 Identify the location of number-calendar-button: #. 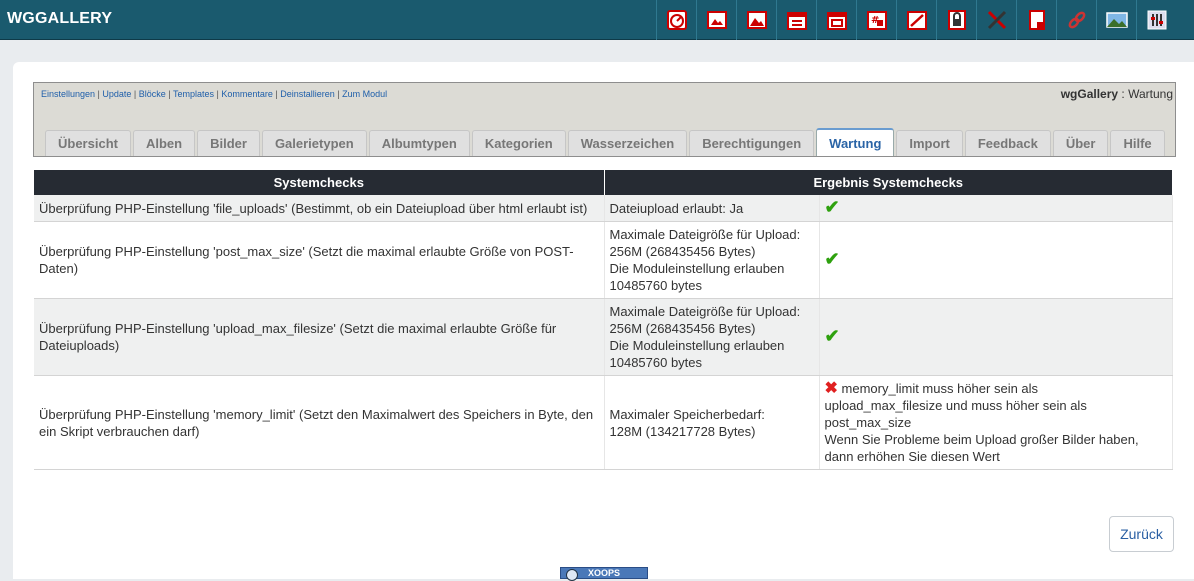
(876, 20).